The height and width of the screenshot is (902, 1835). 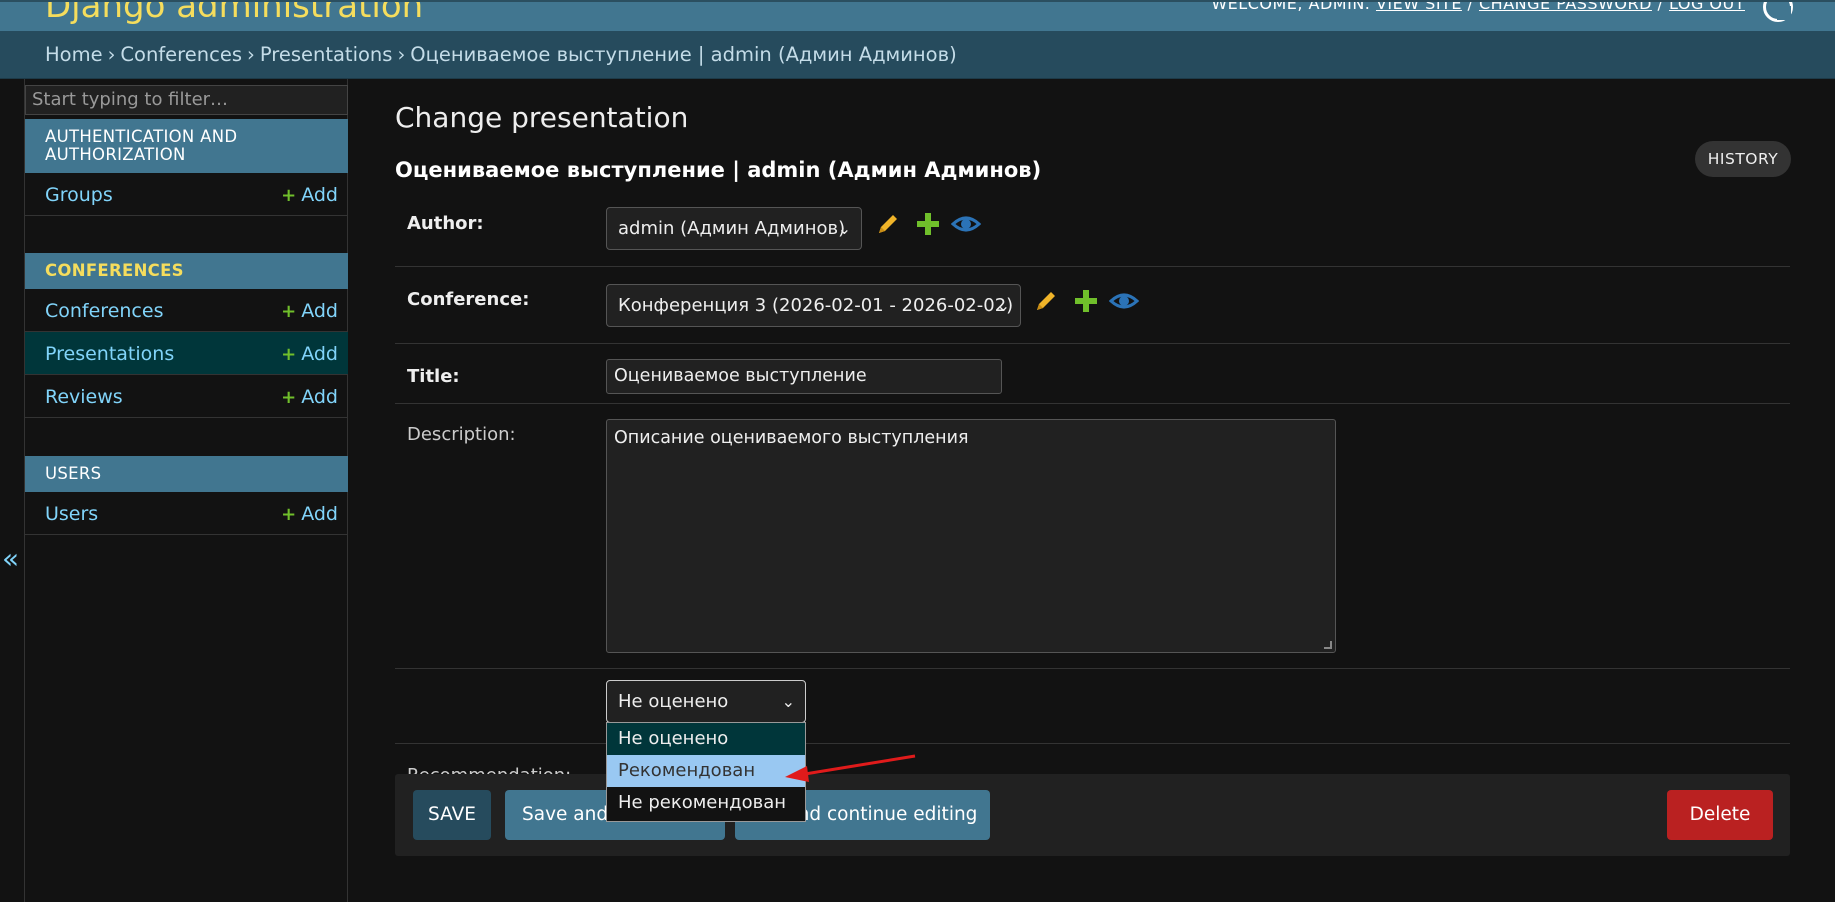 What do you see at coordinates (433, 376) in the screenshot?
I see `title-label: Title:` at bounding box center [433, 376].